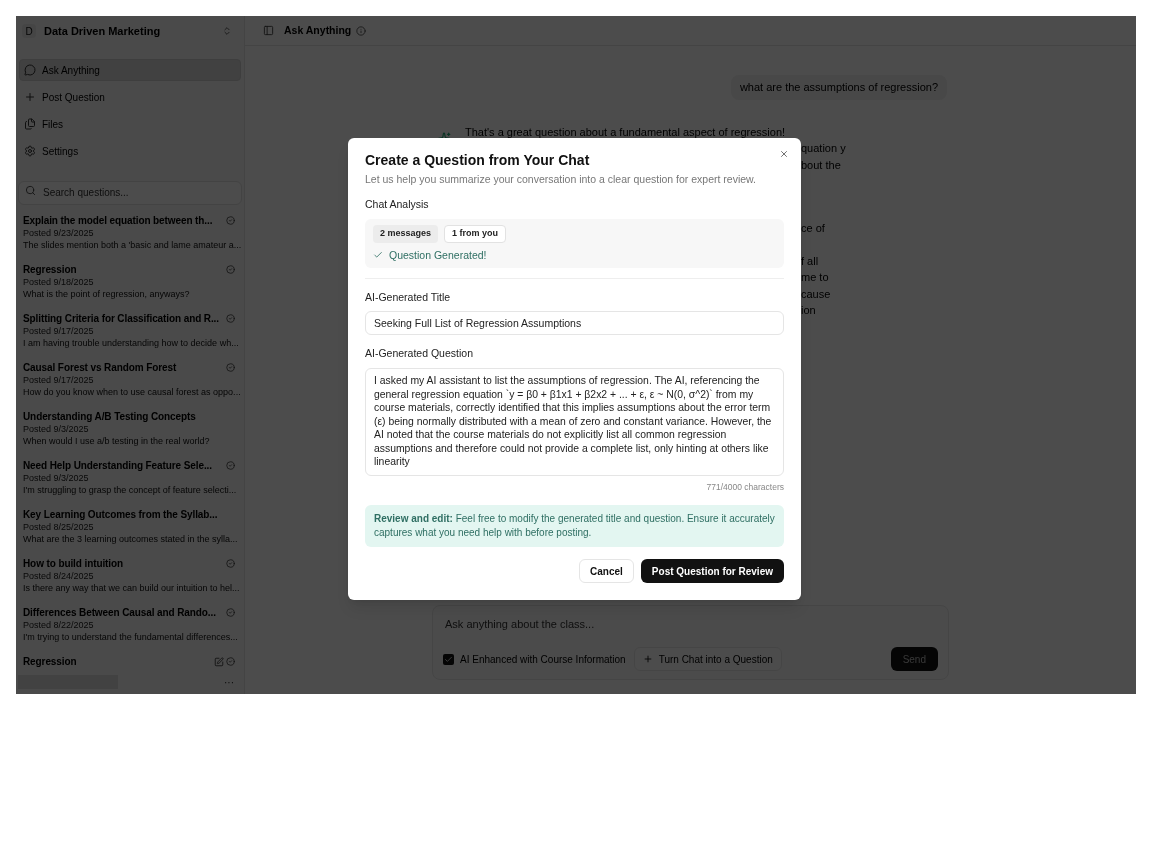 Image resolution: width=1152 pixels, height=864 pixels. What do you see at coordinates (626, 132) in the screenshot?
I see `assistant-message: That's a great question about a fundamental aspect of regression!` at bounding box center [626, 132].